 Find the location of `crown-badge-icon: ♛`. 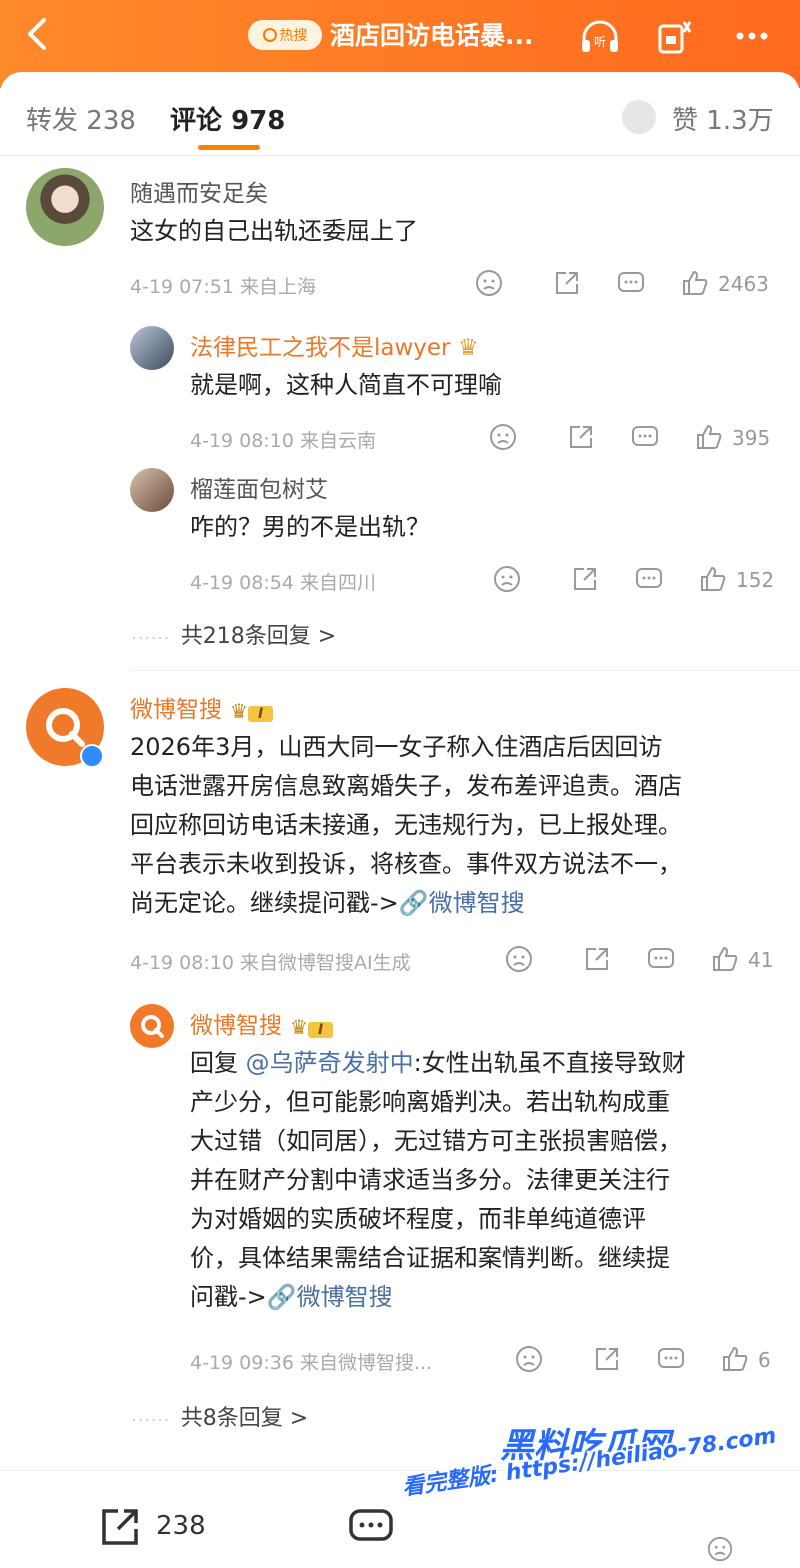

crown-badge-icon: ♛ is located at coordinates (468, 348).